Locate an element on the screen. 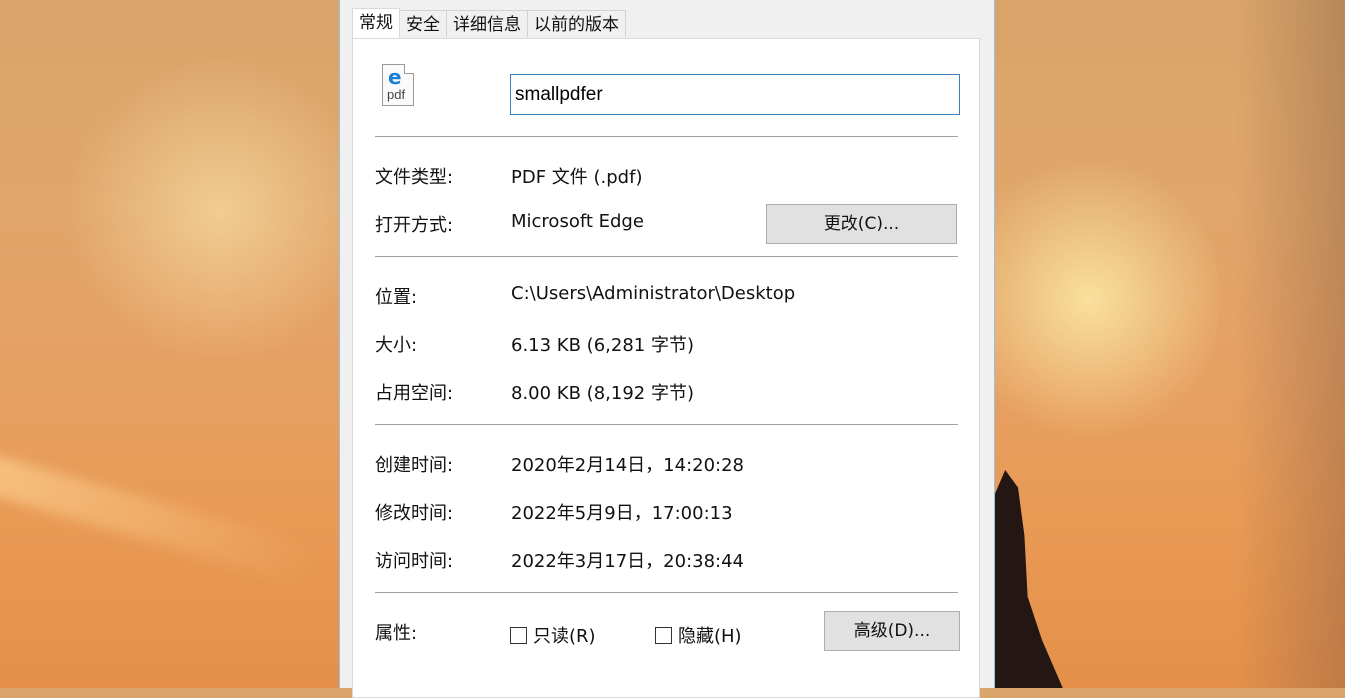  tab-details: 详细信息 is located at coordinates (487, 23).